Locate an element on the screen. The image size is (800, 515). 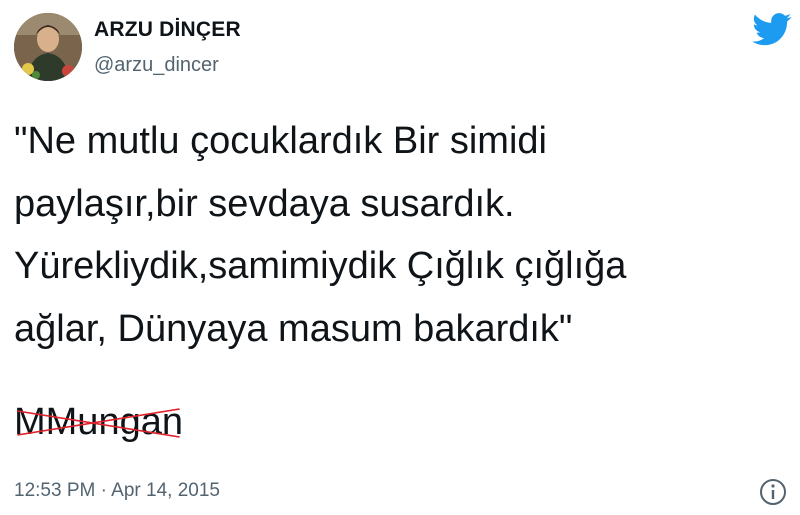
tweet-timestamp: 12:53 PM · Apr 14, 2015 is located at coordinates (117, 491).